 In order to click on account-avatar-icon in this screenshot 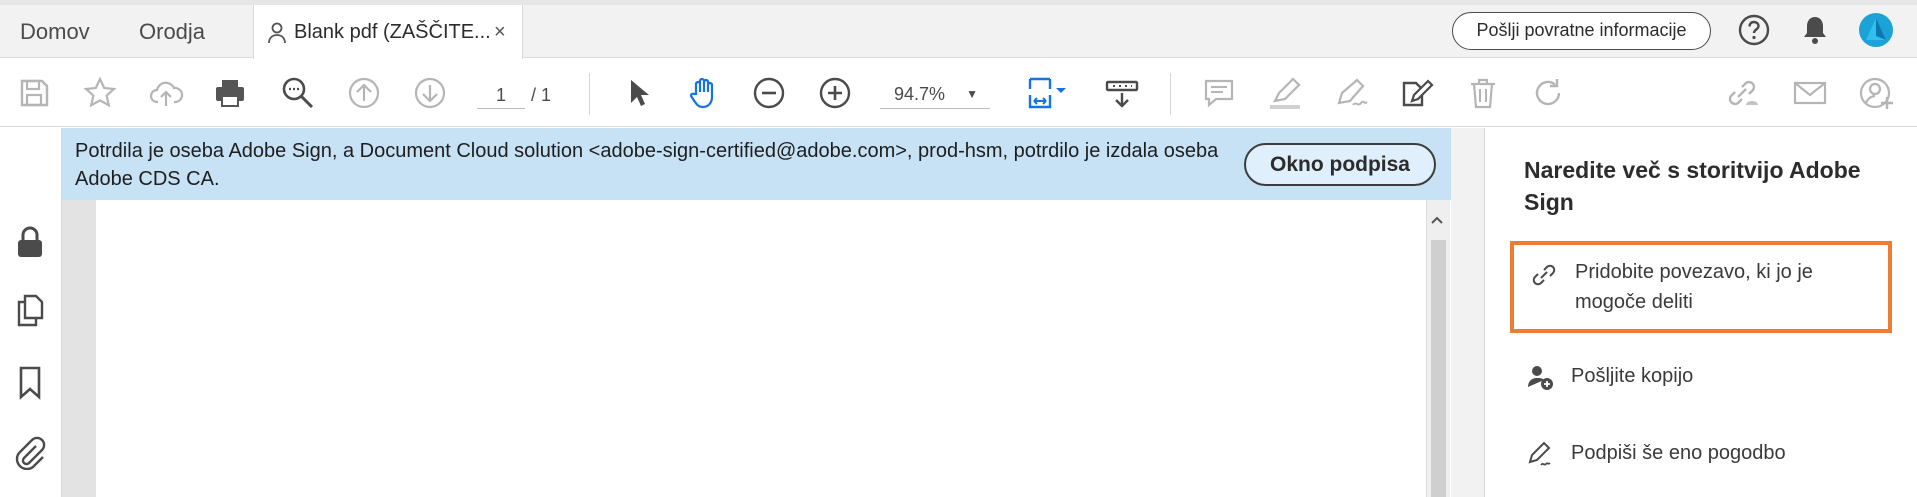, I will do `click(1876, 30)`.